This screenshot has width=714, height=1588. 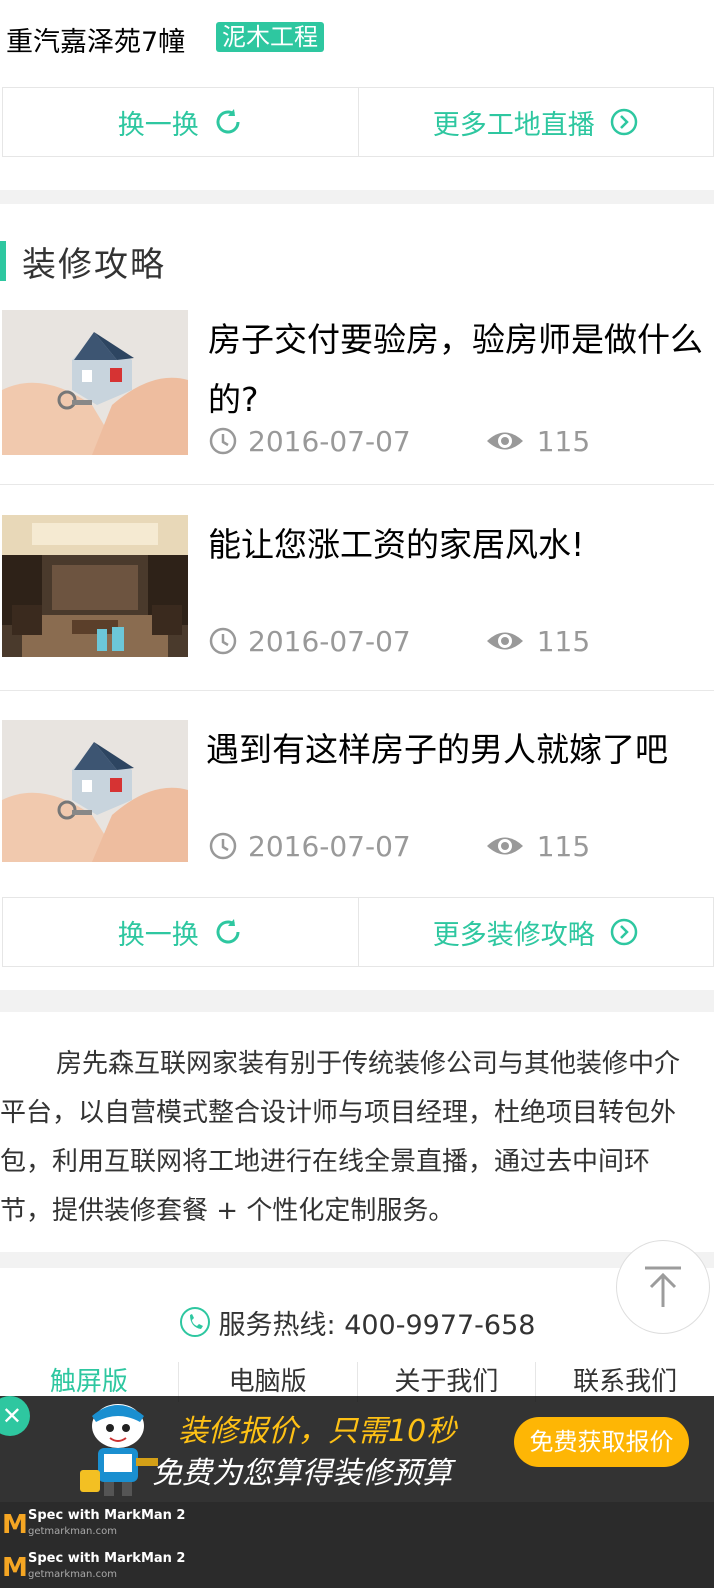 I want to click on article-item: 遇到有这样房子的男人就嫁了吧 2016-07-07 115, so click(x=357, y=822).